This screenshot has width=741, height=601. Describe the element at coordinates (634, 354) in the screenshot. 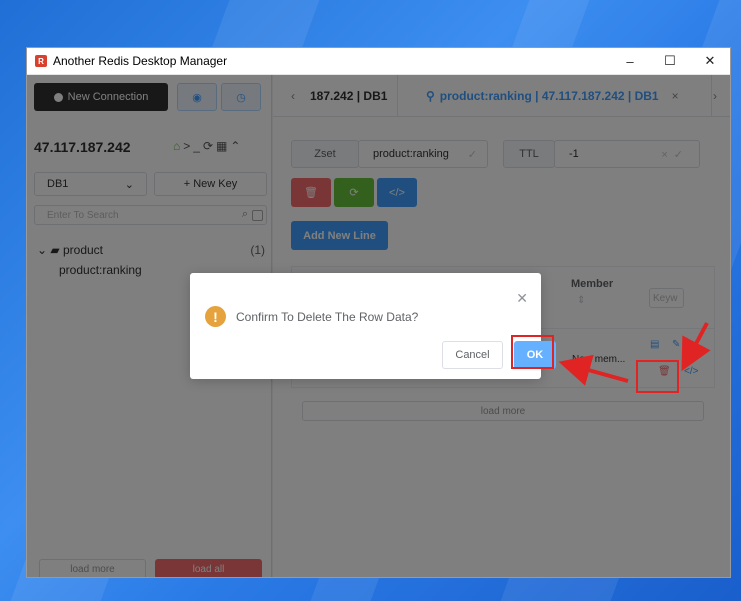

I see `annotation-arrows` at that location.